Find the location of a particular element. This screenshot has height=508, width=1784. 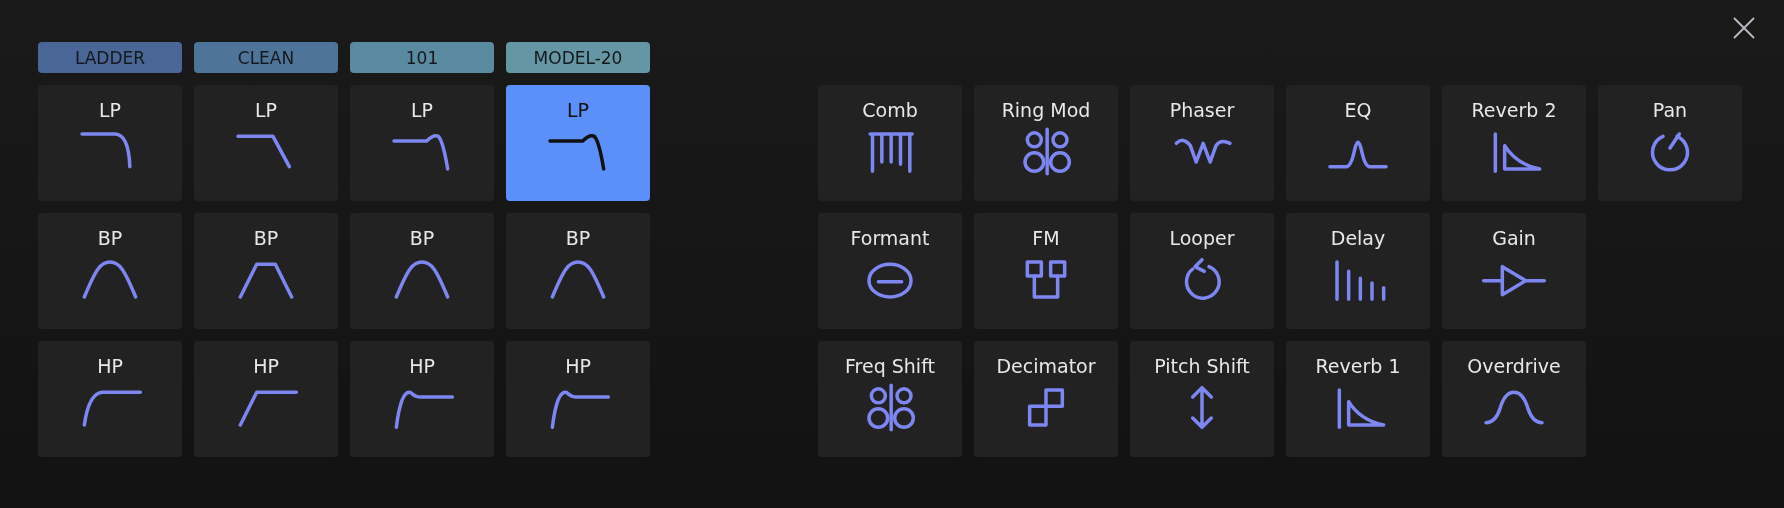

effect-tile: Gain is located at coordinates (1514, 271).